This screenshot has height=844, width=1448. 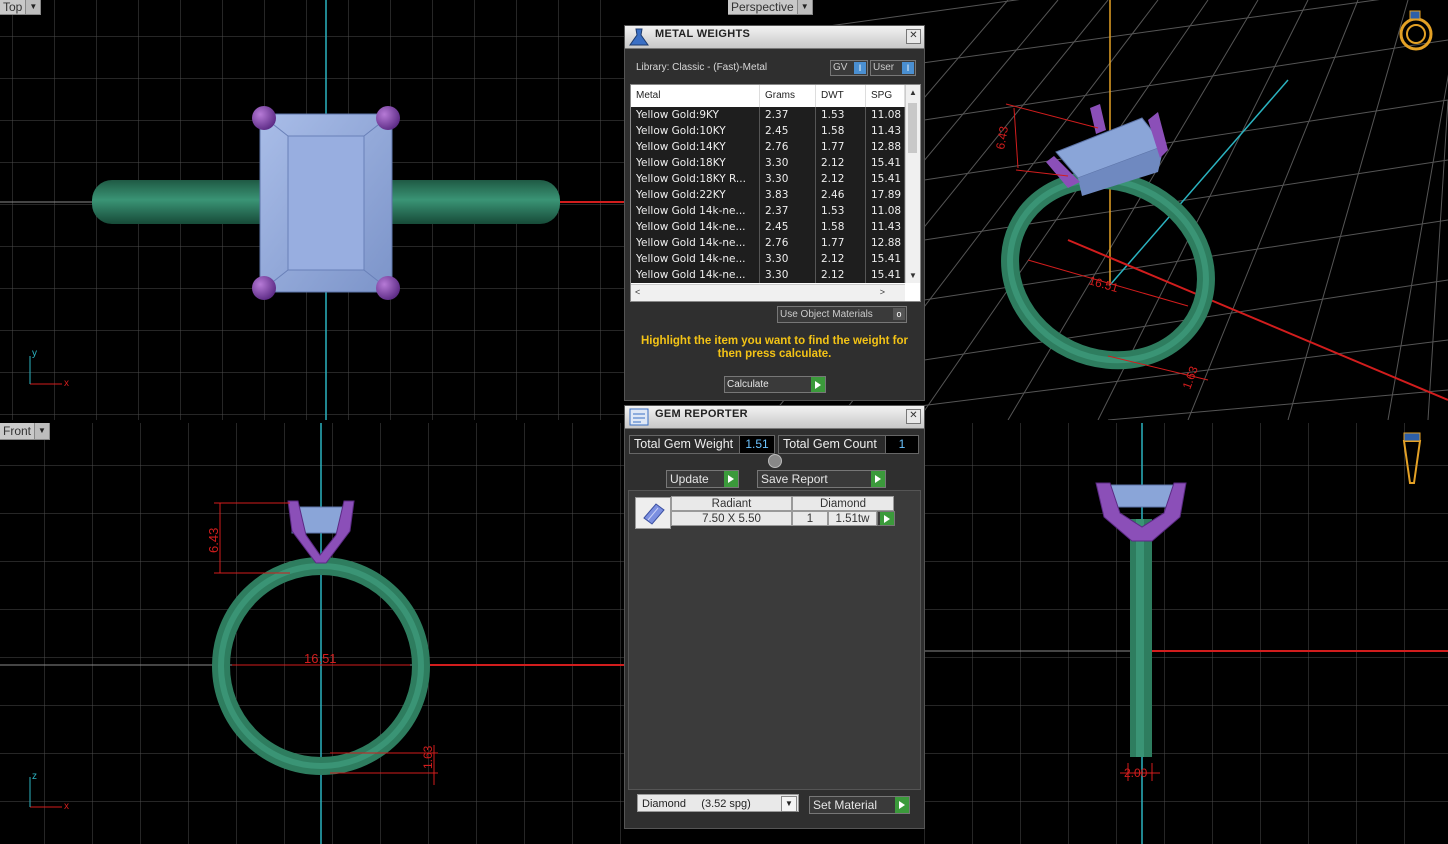 What do you see at coordinates (702, 479) in the screenshot?
I see `update-button: Update` at bounding box center [702, 479].